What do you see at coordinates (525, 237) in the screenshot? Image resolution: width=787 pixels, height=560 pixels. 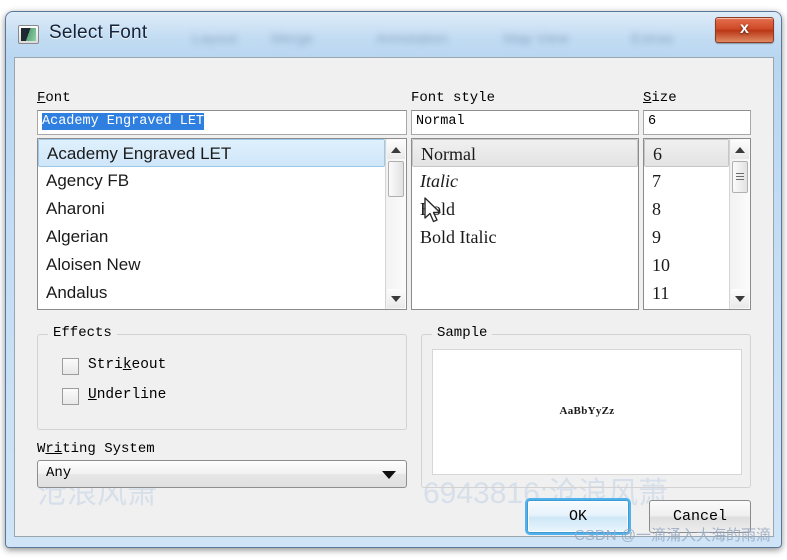 I see `list-item: Bold Italic` at bounding box center [525, 237].